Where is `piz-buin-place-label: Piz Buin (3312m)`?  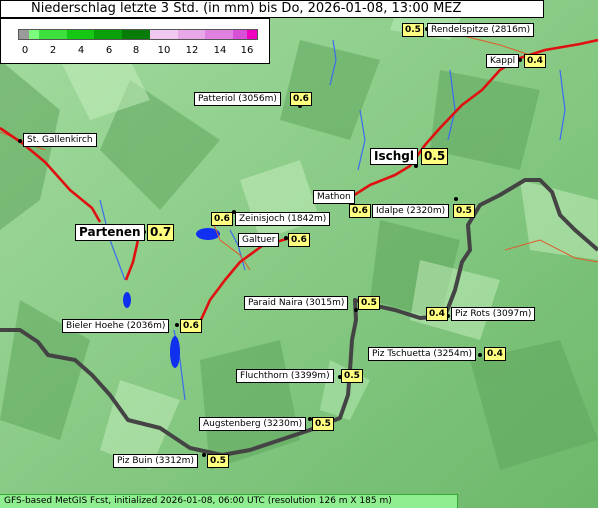
piz-buin-place-label: Piz Buin (3312m) is located at coordinates (155, 461).